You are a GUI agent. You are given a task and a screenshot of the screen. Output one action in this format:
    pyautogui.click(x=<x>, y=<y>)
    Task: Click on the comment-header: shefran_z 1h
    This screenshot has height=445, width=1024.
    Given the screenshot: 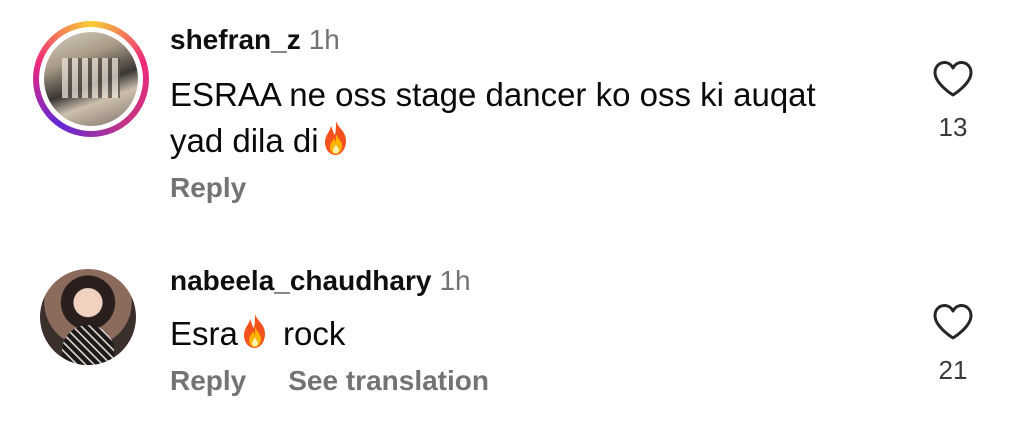 What is the action you would take?
    pyautogui.click(x=255, y=40)
    